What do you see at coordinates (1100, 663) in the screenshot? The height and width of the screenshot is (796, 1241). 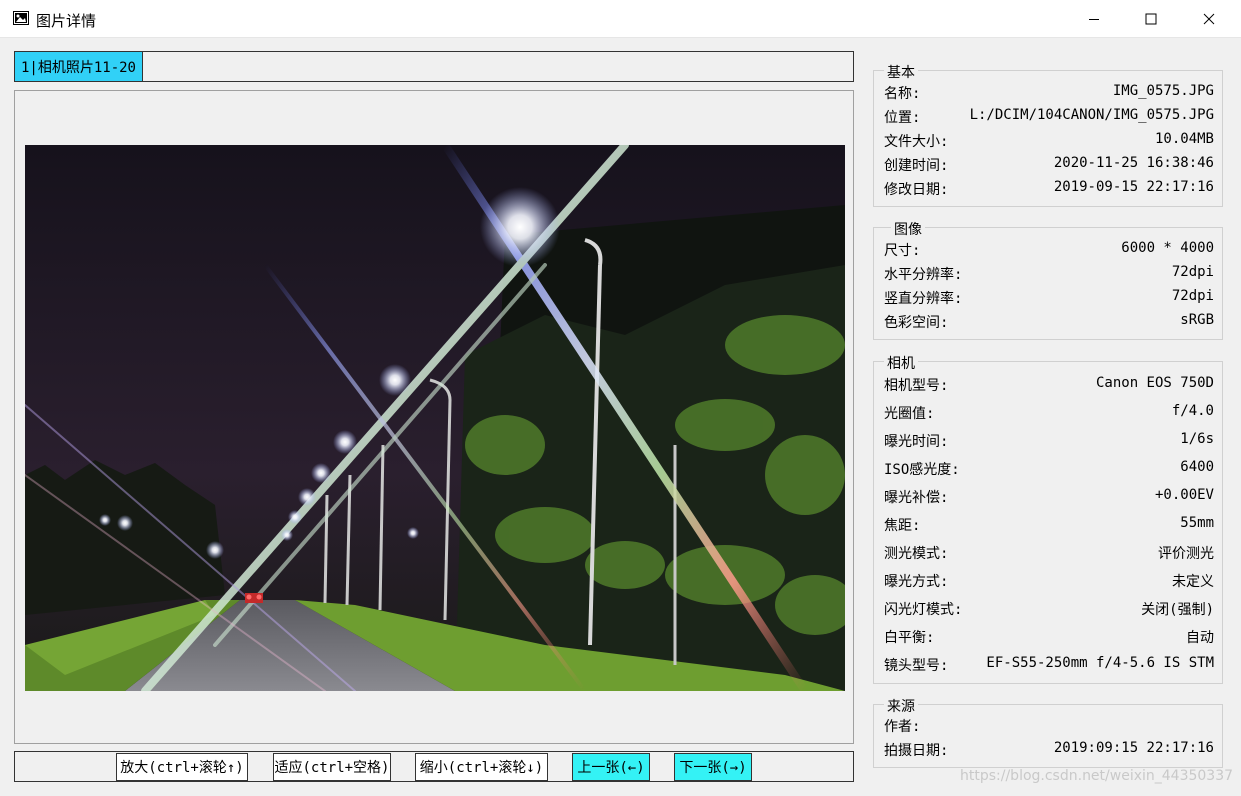 I see `info-value: EF-S55-250mm f/4-5.6 IS STM` at bounding box center [1100, 663].